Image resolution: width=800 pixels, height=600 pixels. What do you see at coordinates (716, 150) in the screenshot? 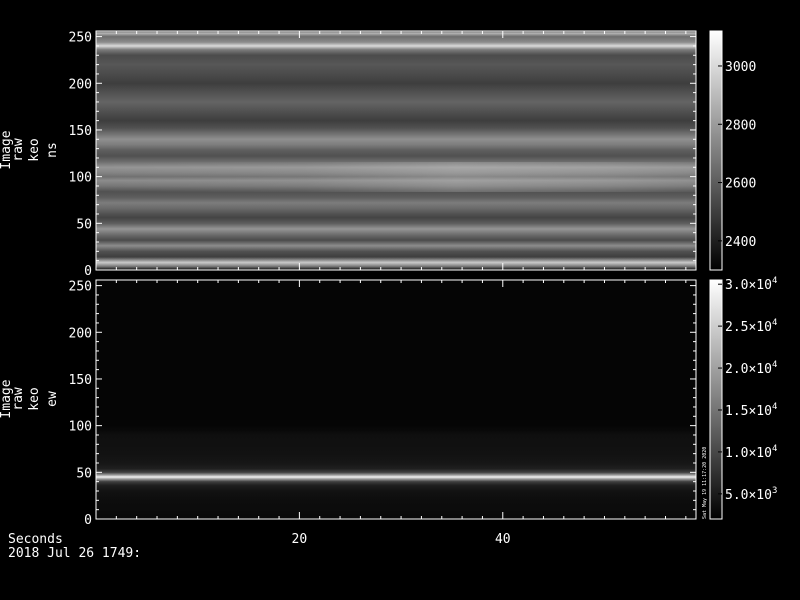
I see `colorbar-ns` at bounding box center [716, 150].